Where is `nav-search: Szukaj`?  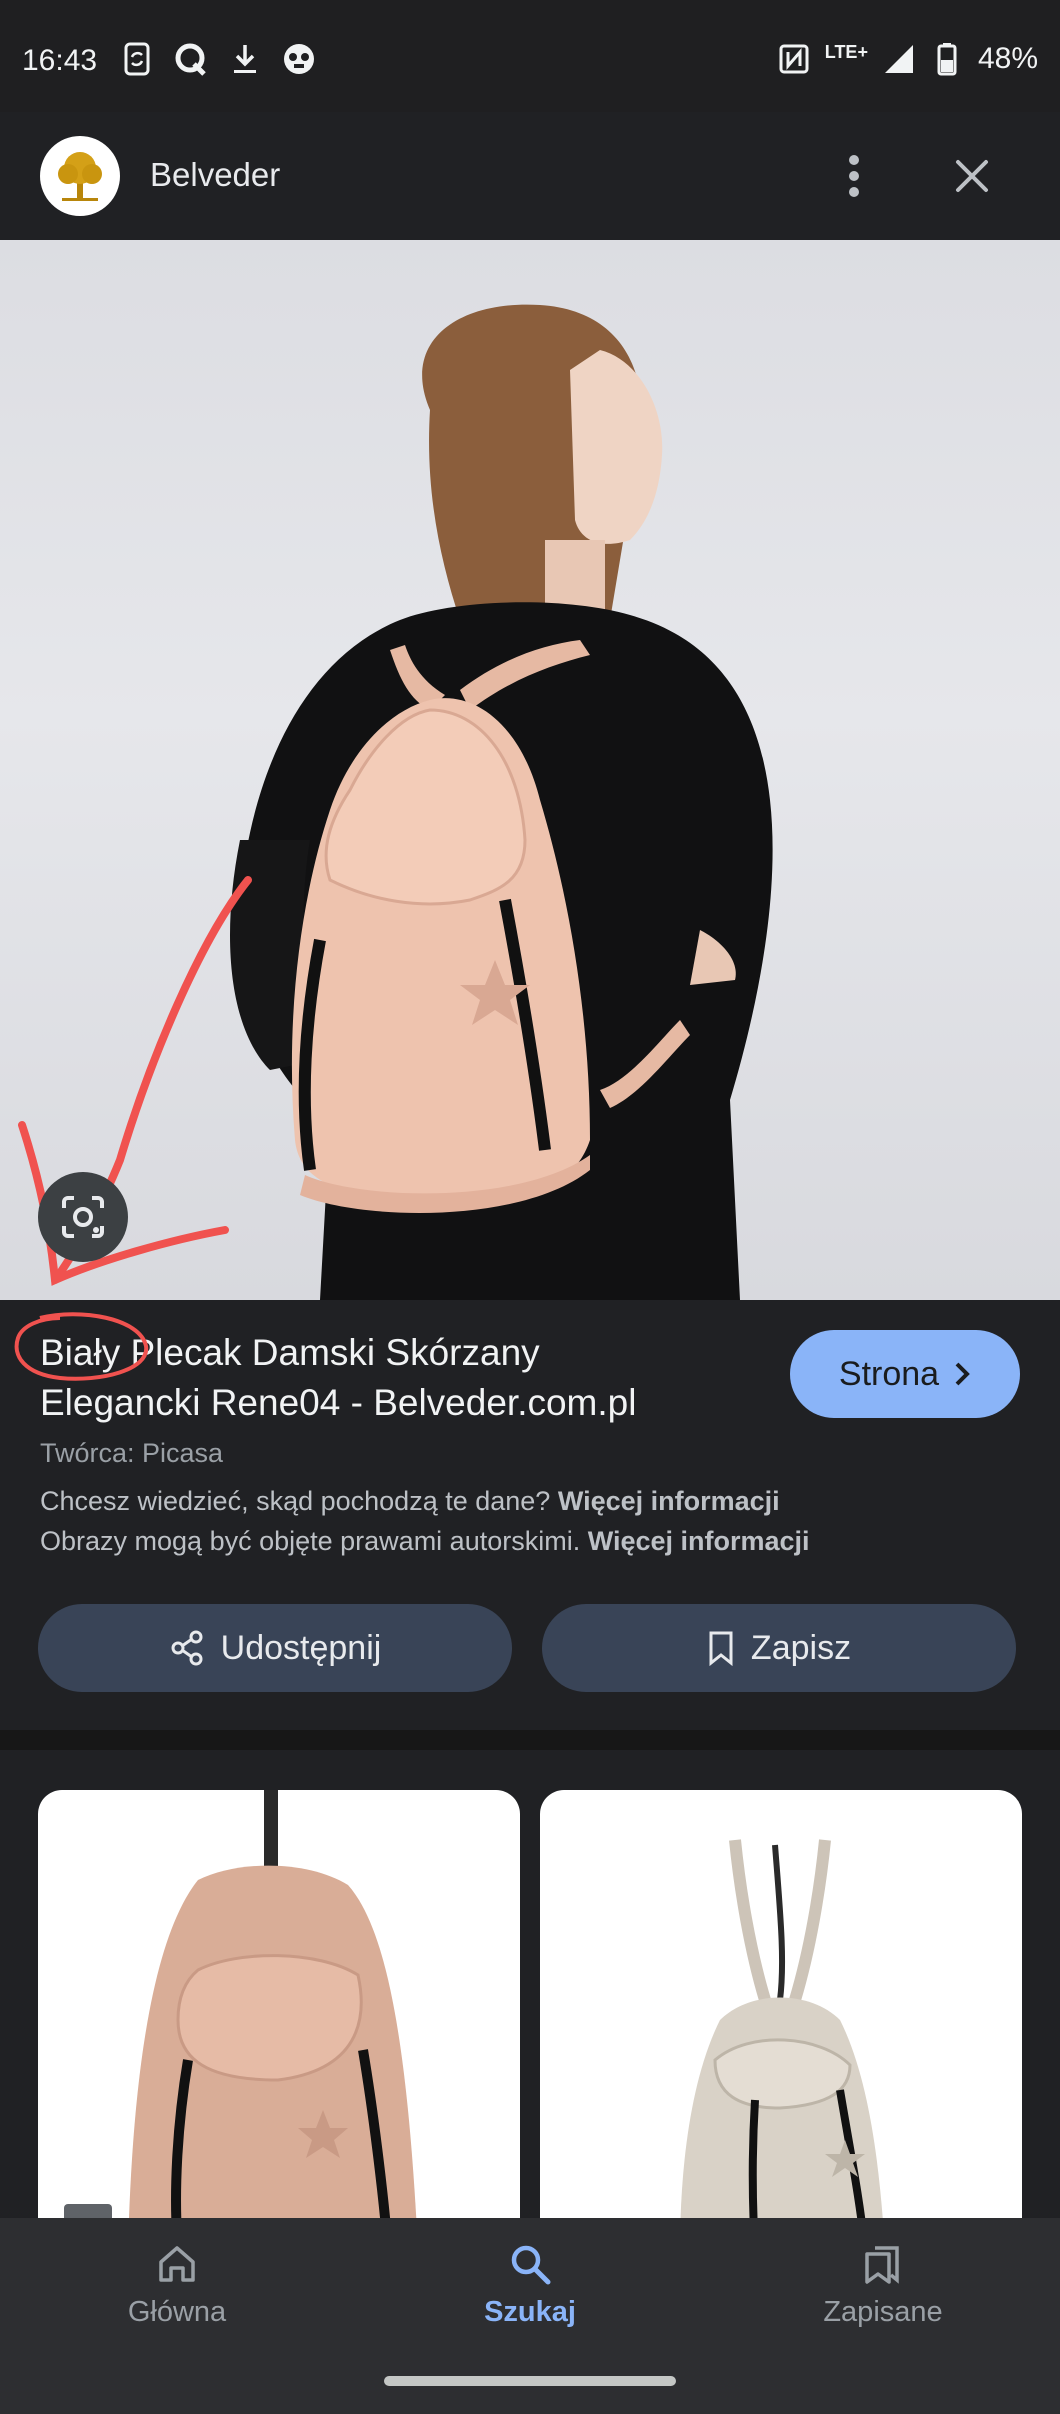
nav-search: Szukaj is located at coordinates (530, 2297).